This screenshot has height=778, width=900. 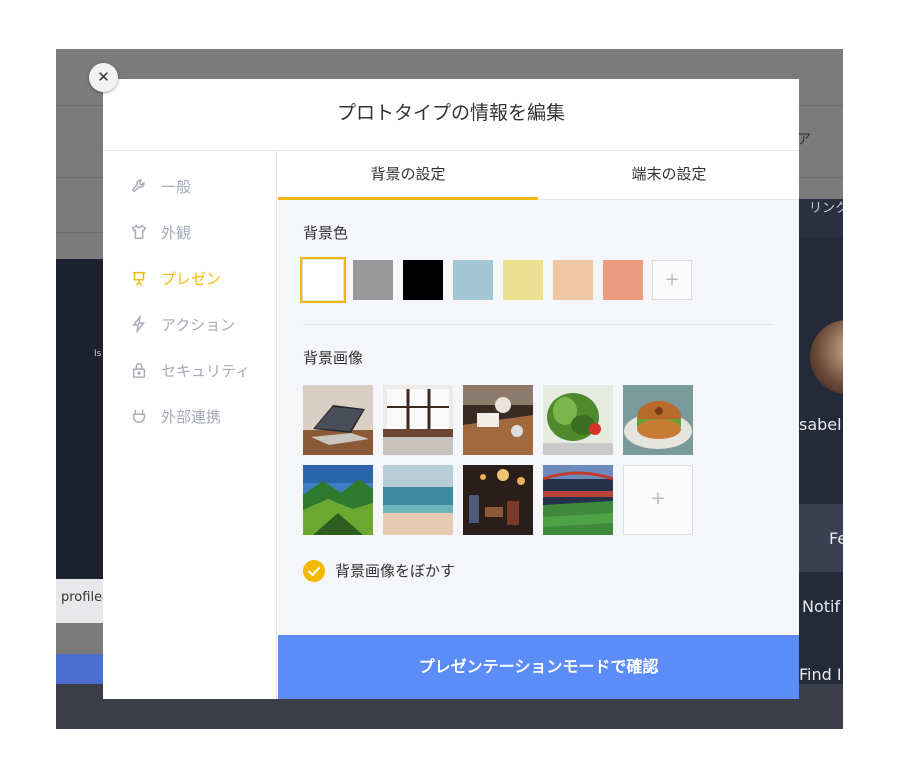 What do you see at coordinates (139, 324) in the screenshot?
I see `lightning-icon` at bounding box center [139, 324].